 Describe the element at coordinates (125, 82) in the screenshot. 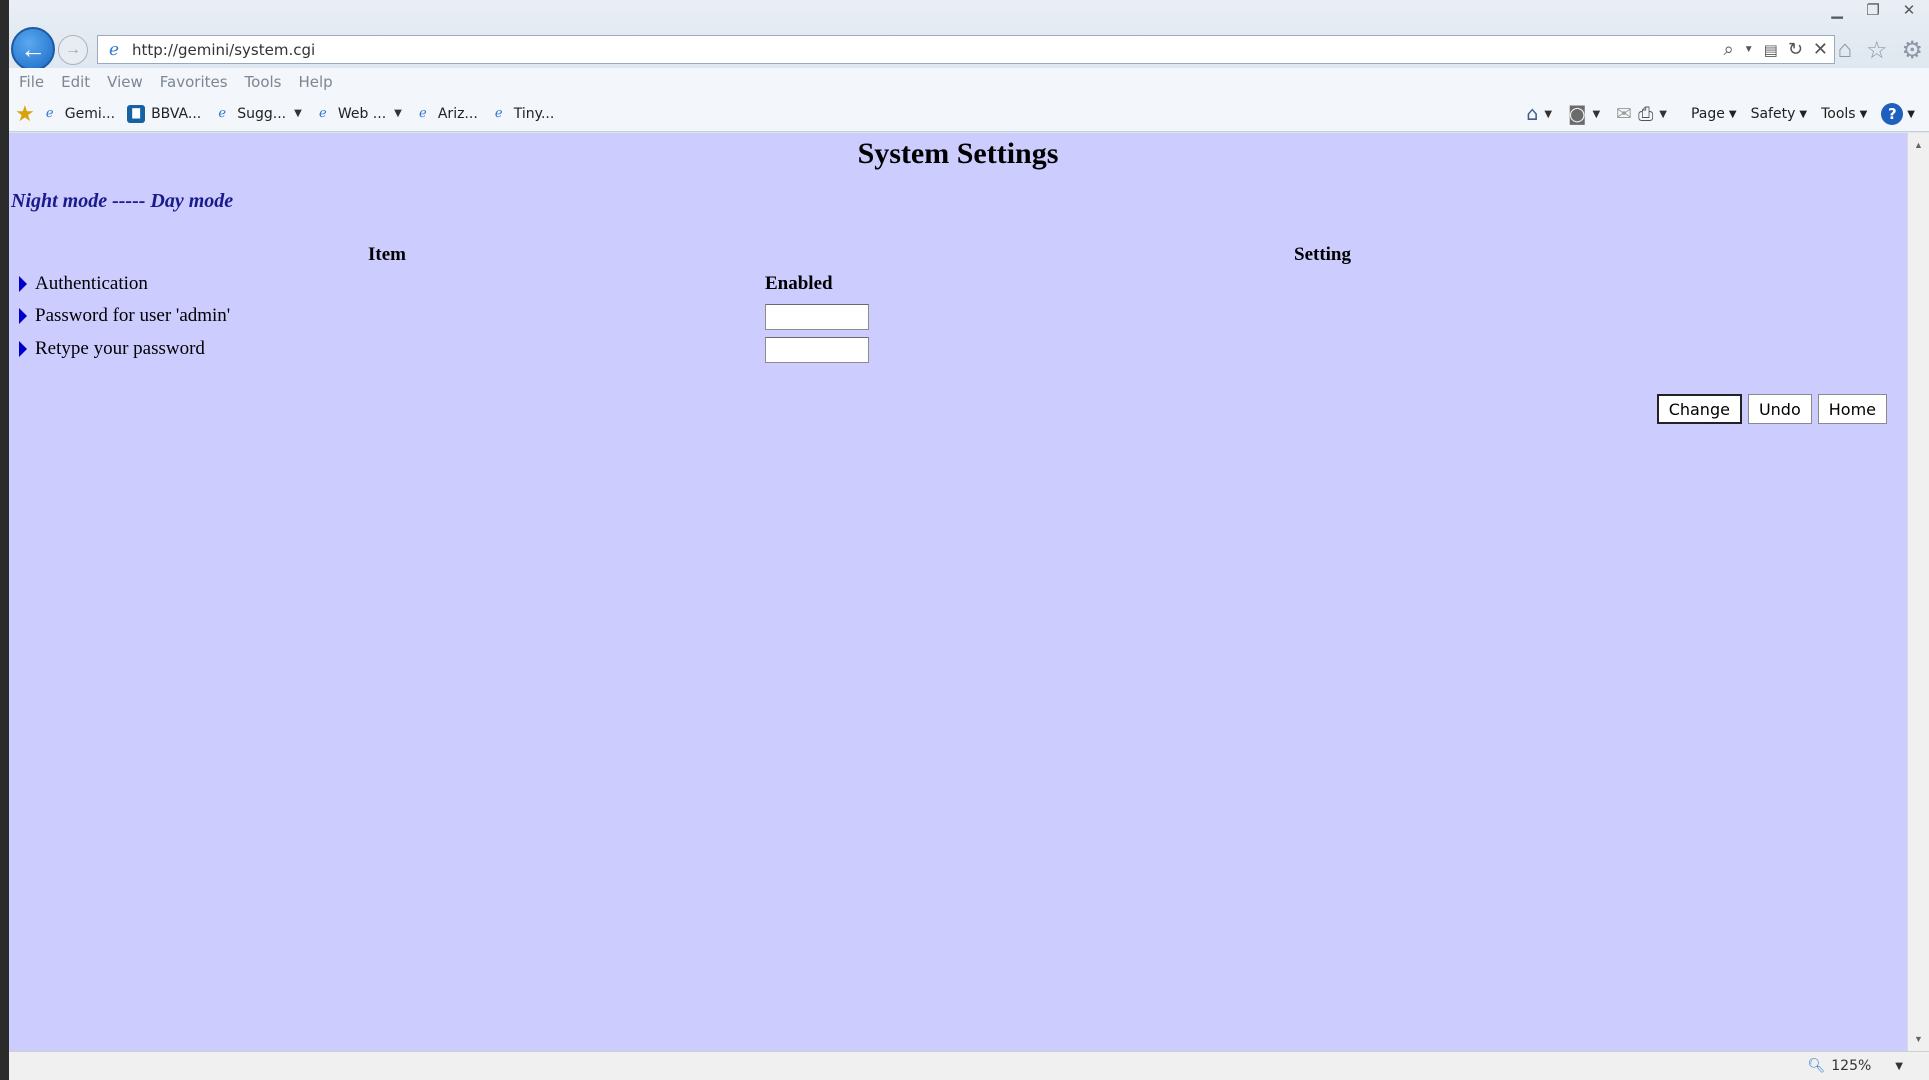

I see `menu-view: View` at that location.